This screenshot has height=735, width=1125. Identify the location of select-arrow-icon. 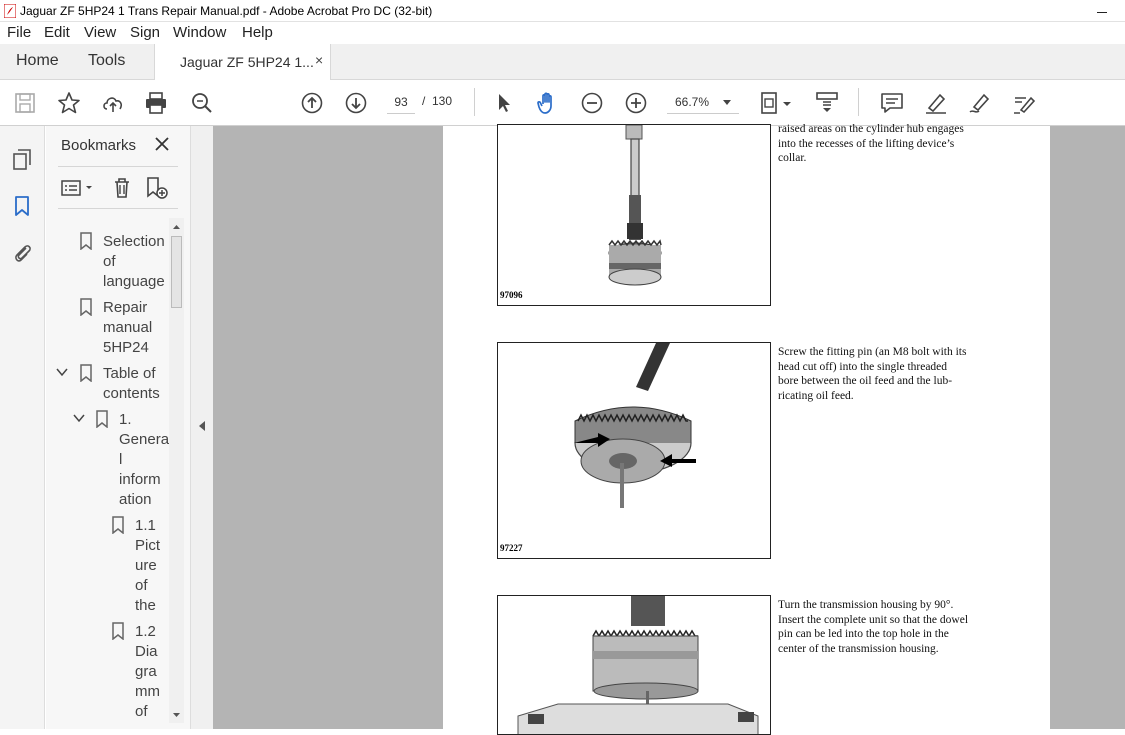
(504, 103).